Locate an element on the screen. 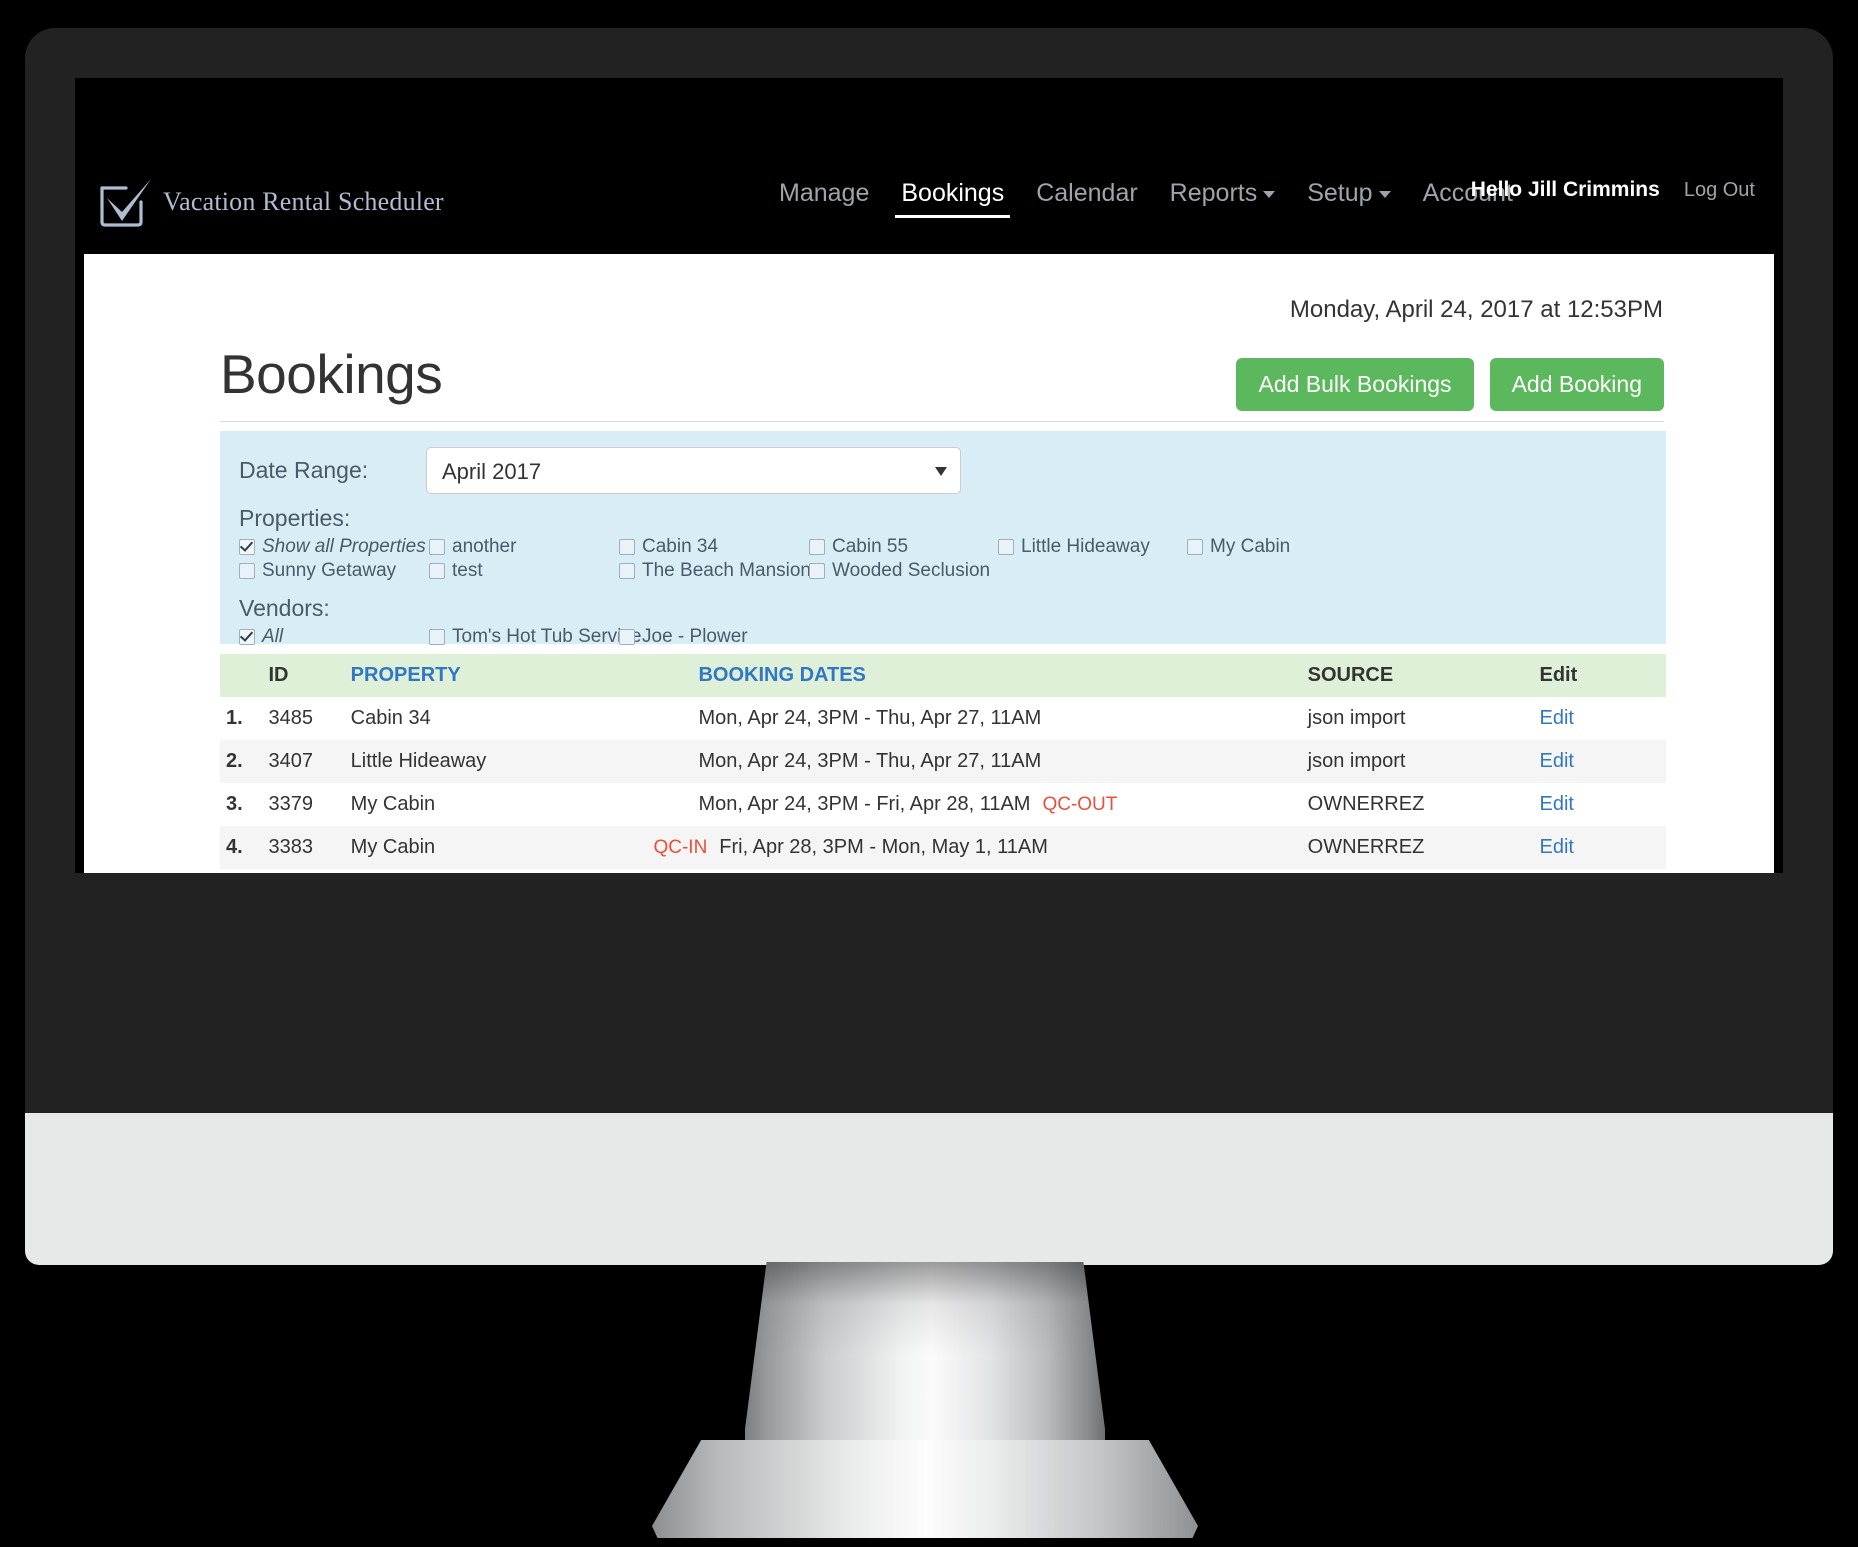  checkbox-label: Little Hideaway is located at coordinates (1085, 546).